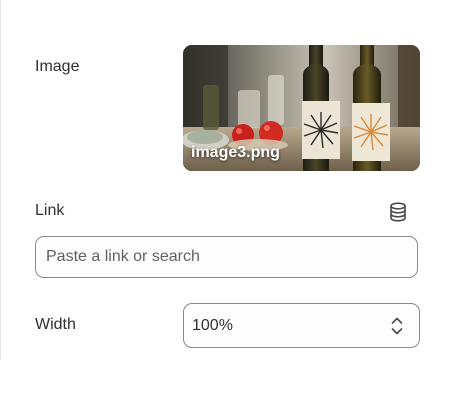 The width and height of the screenshot is (459, 419). Describe the element at coordinates (226, 257) in the screenshot. I see `link-search-input` at that location.